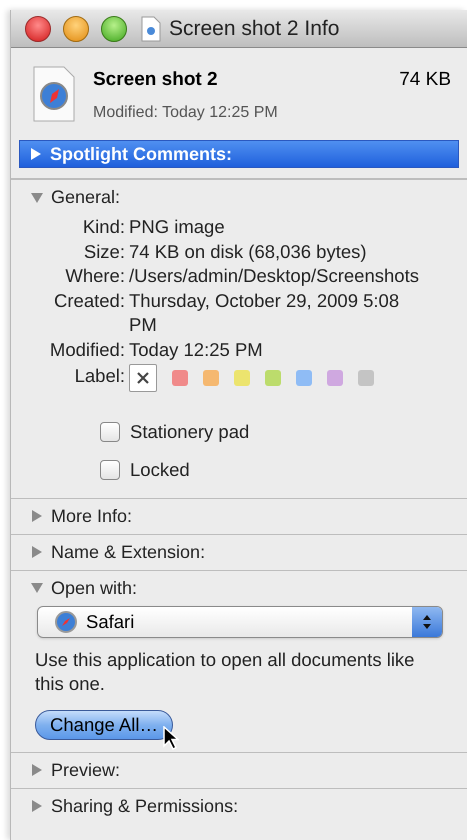  I want to click on window-title: Screen shot 2 Info, so click(254, 29).